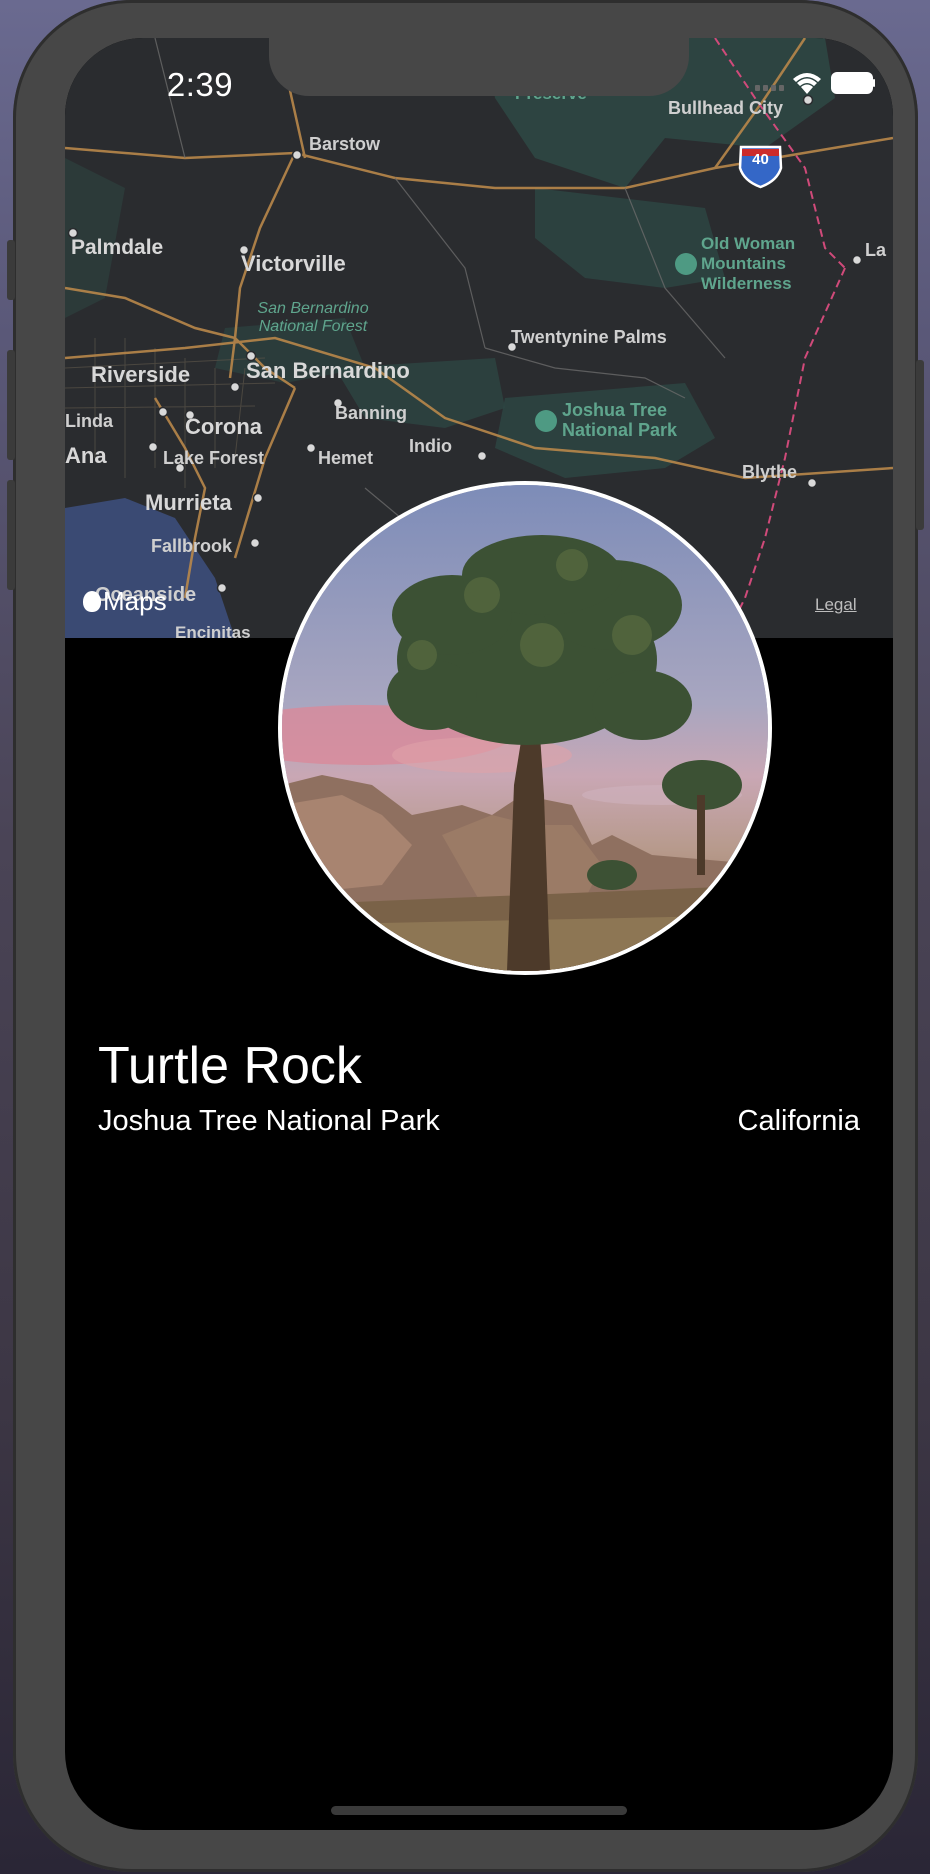 This screenshot has width=930, height=1874. What do you see at coordinates (876, 250) in the screenshot?
I see `map-label-la: La` at bounding box center [876, 250].